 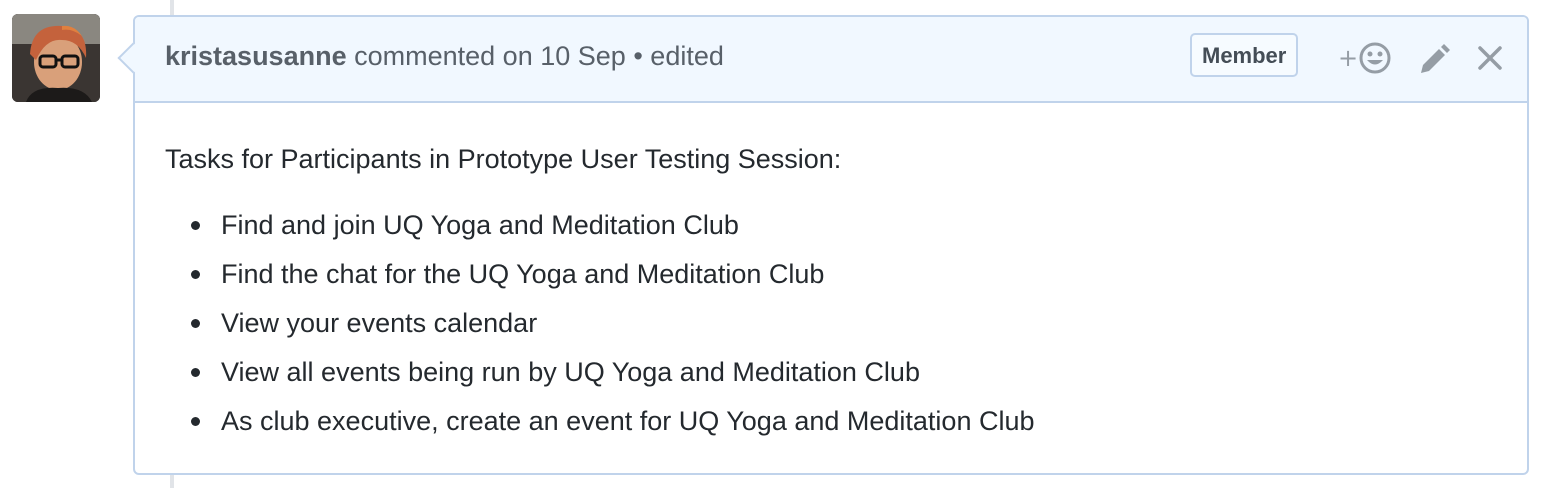 What do you see at coordinates (379, 323) in the screenshot?
I see `task-text: View your events calendar` at bounding box center [379, 323].